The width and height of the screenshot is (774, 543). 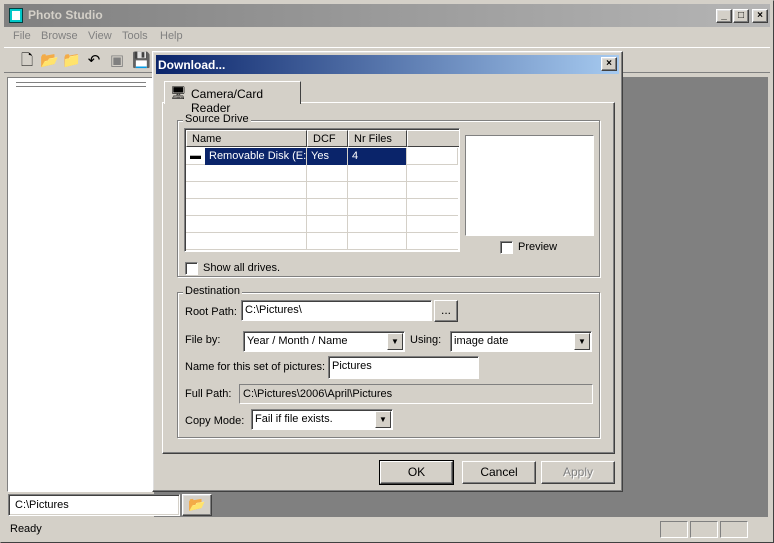 I want to click on browse-folder-icon: 📁, so click(x=71, y=61).